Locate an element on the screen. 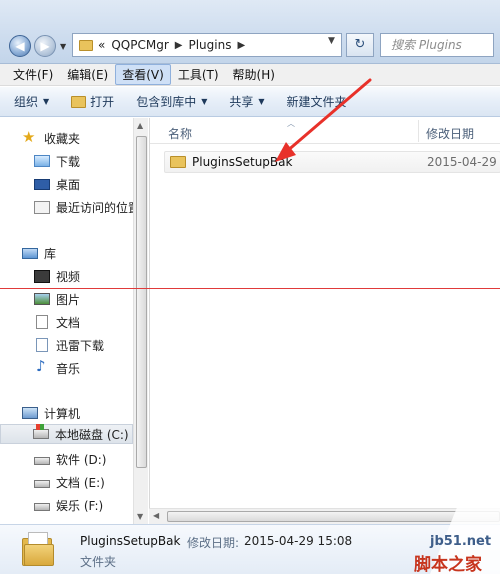  nav-recent-places: 最近访问的位置 is located at coordinates (87, 207).